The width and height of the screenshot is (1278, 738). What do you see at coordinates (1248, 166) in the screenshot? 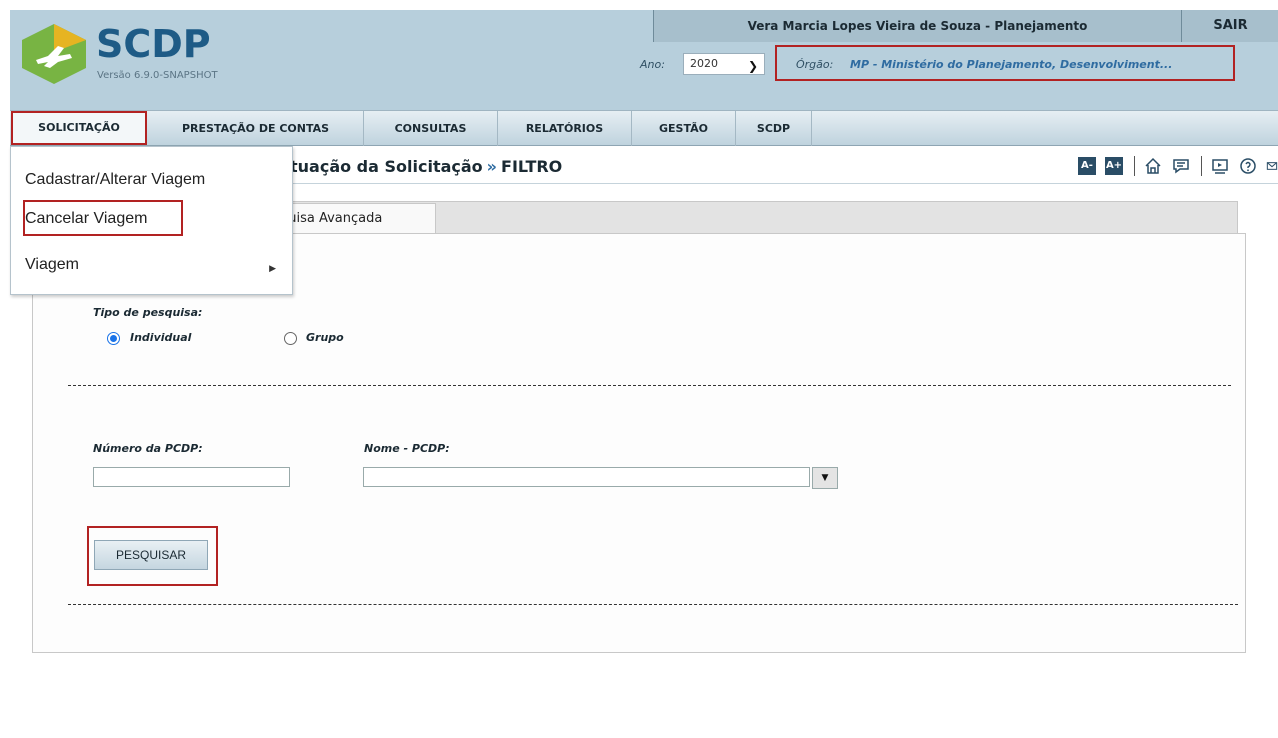
I see `help-icon` at bounding box center [1248, 166].